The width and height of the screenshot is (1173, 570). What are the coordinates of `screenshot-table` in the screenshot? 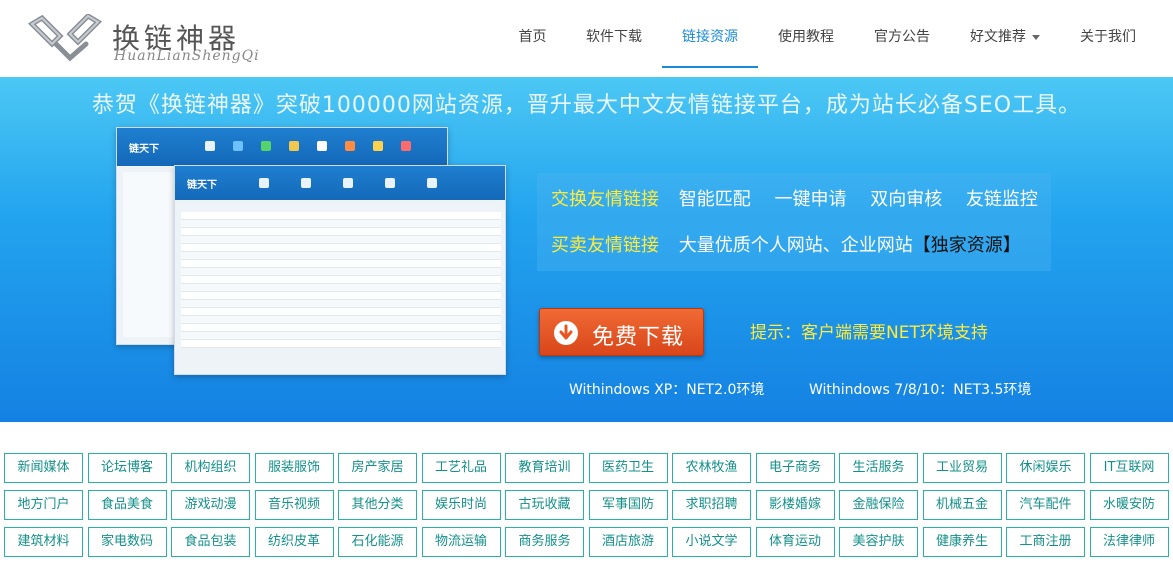 It's located at (341, 280).